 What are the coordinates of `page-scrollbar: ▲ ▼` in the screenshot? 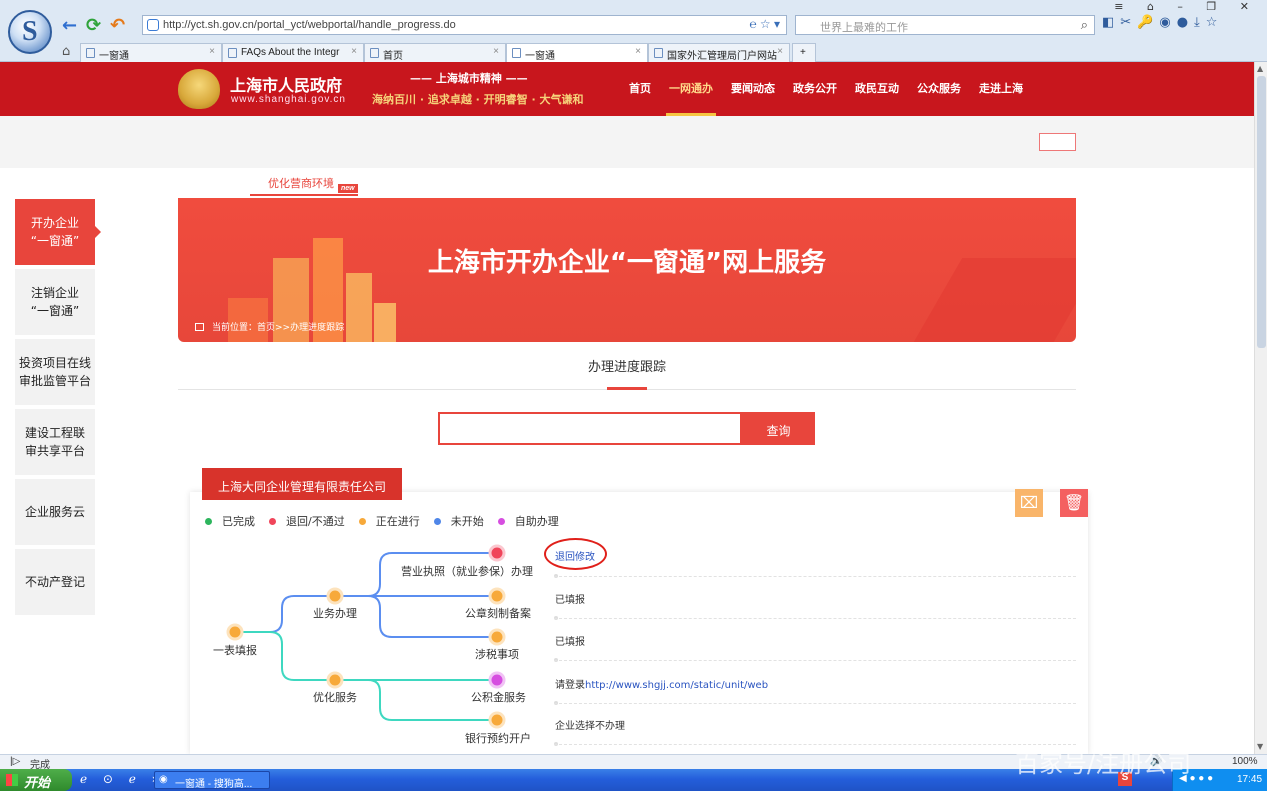 It's located at (1260, 408).